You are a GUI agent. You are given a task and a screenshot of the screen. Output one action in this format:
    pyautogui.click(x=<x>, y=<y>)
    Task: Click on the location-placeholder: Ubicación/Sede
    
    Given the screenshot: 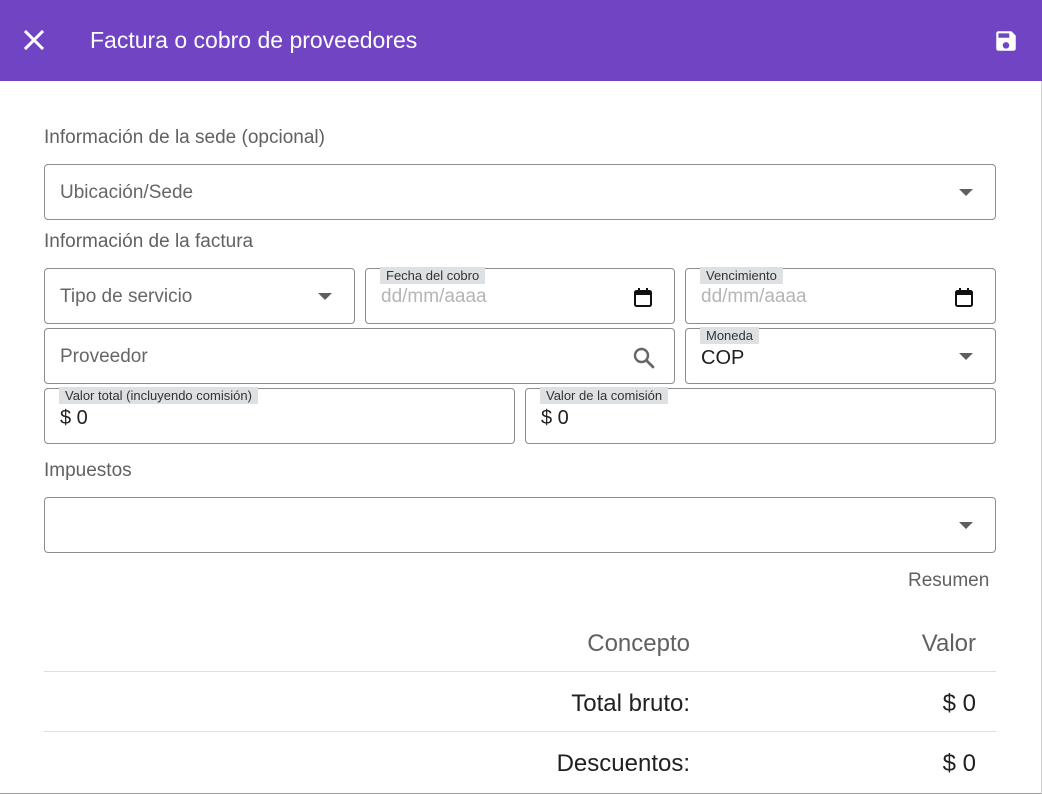 What is the action you would take?
    pyautogui.click(x=127, y=192)
    